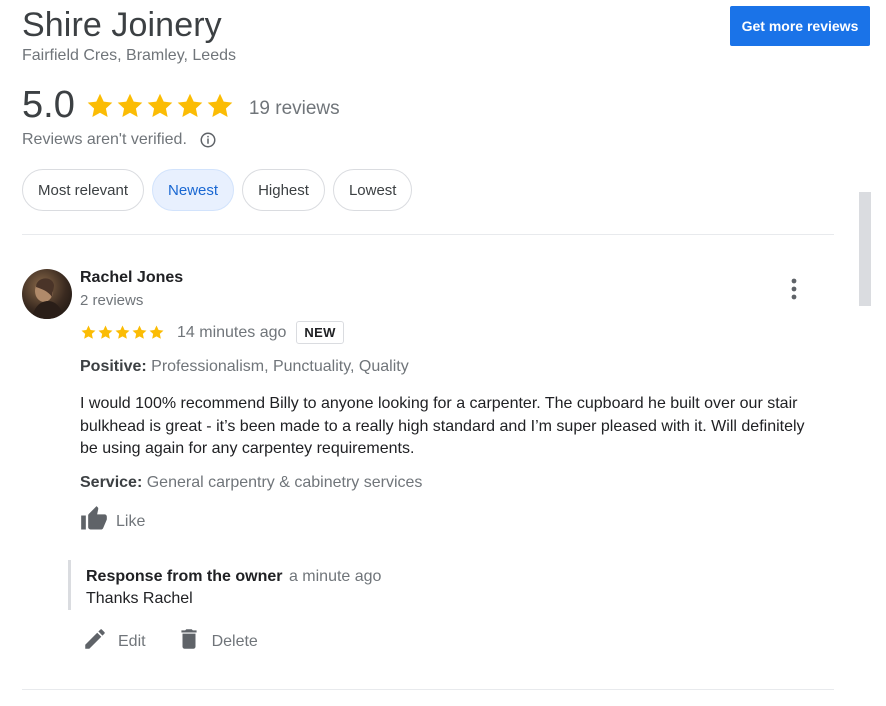  I want to click on filter-lowest: Lowest, so click(372, 190).